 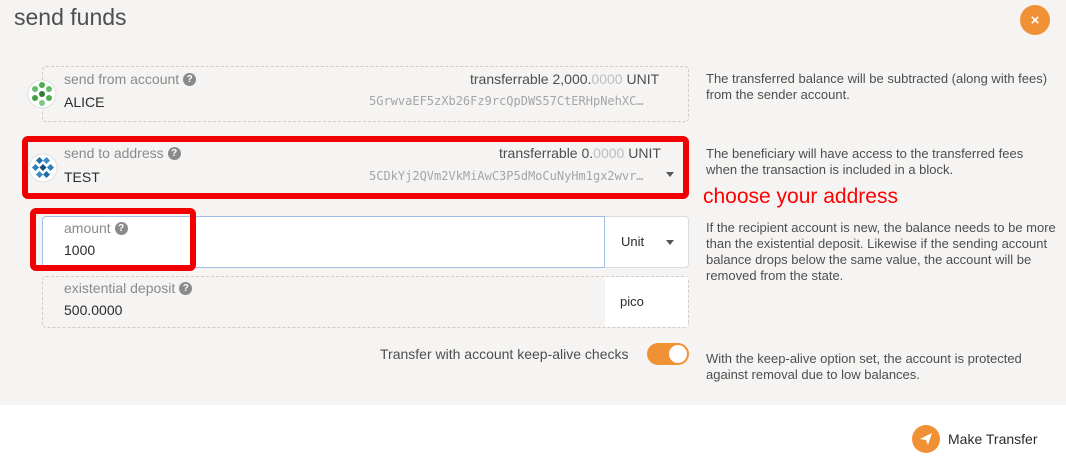 I want to click on send-icon, so click(x=926, y=439).